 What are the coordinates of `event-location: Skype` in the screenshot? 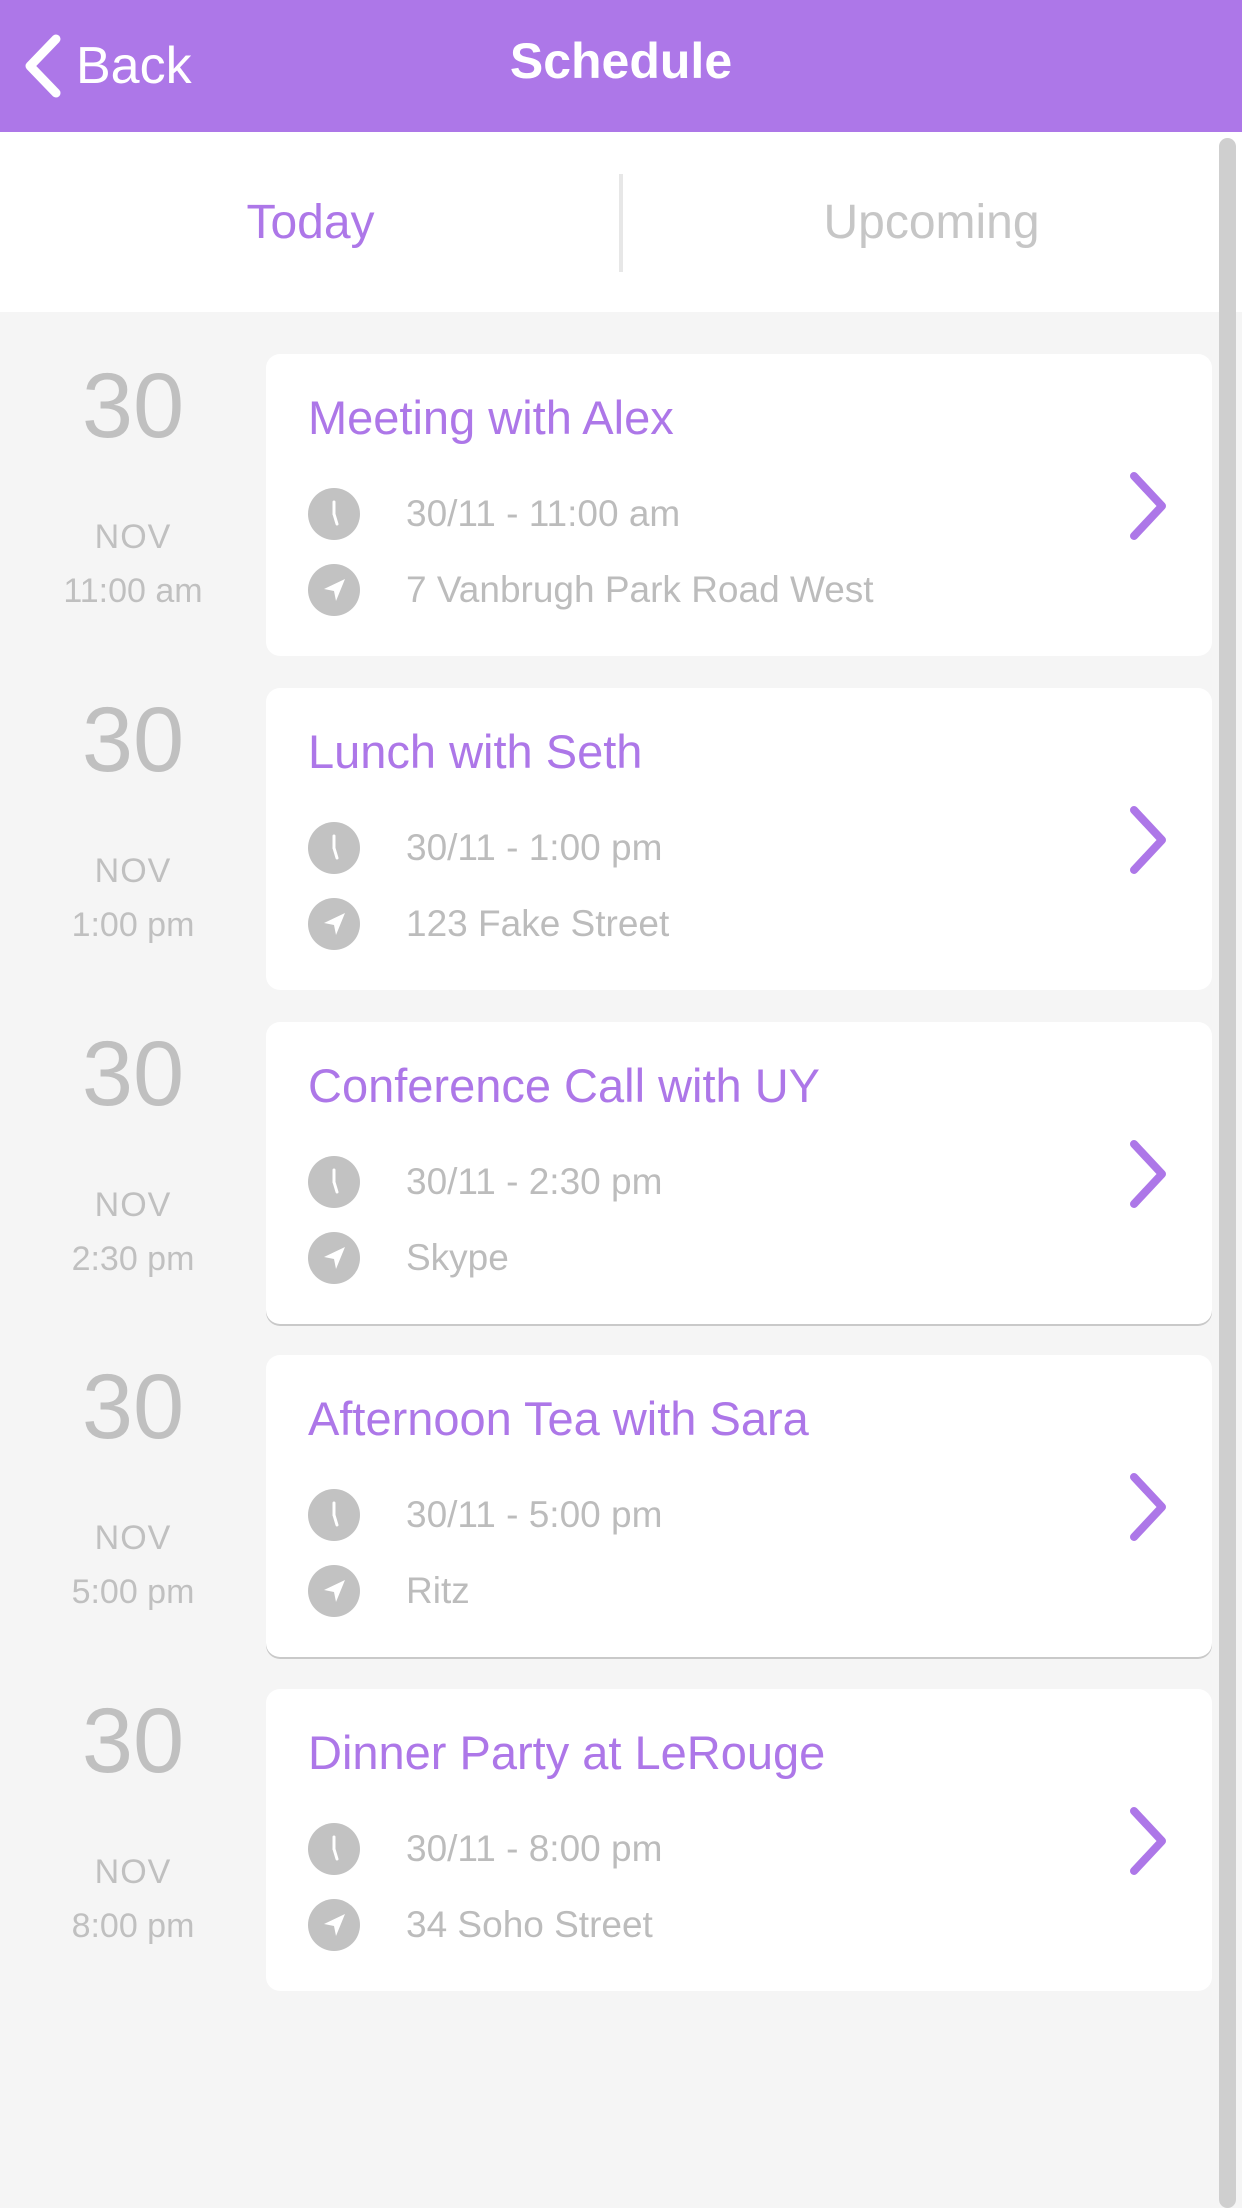 It's located at (408, 1258).